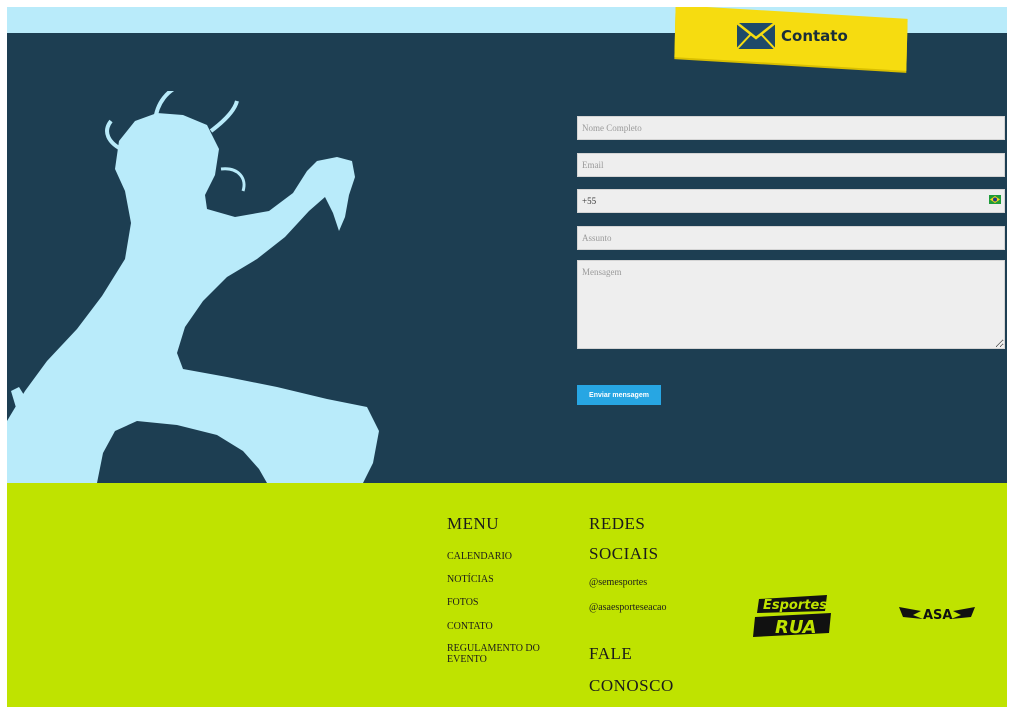 Image resolution: width=1011 pixels, height=707 pixels. I want to click on menu-item-noticias: NOTÍCIAS, so click(470, 579).